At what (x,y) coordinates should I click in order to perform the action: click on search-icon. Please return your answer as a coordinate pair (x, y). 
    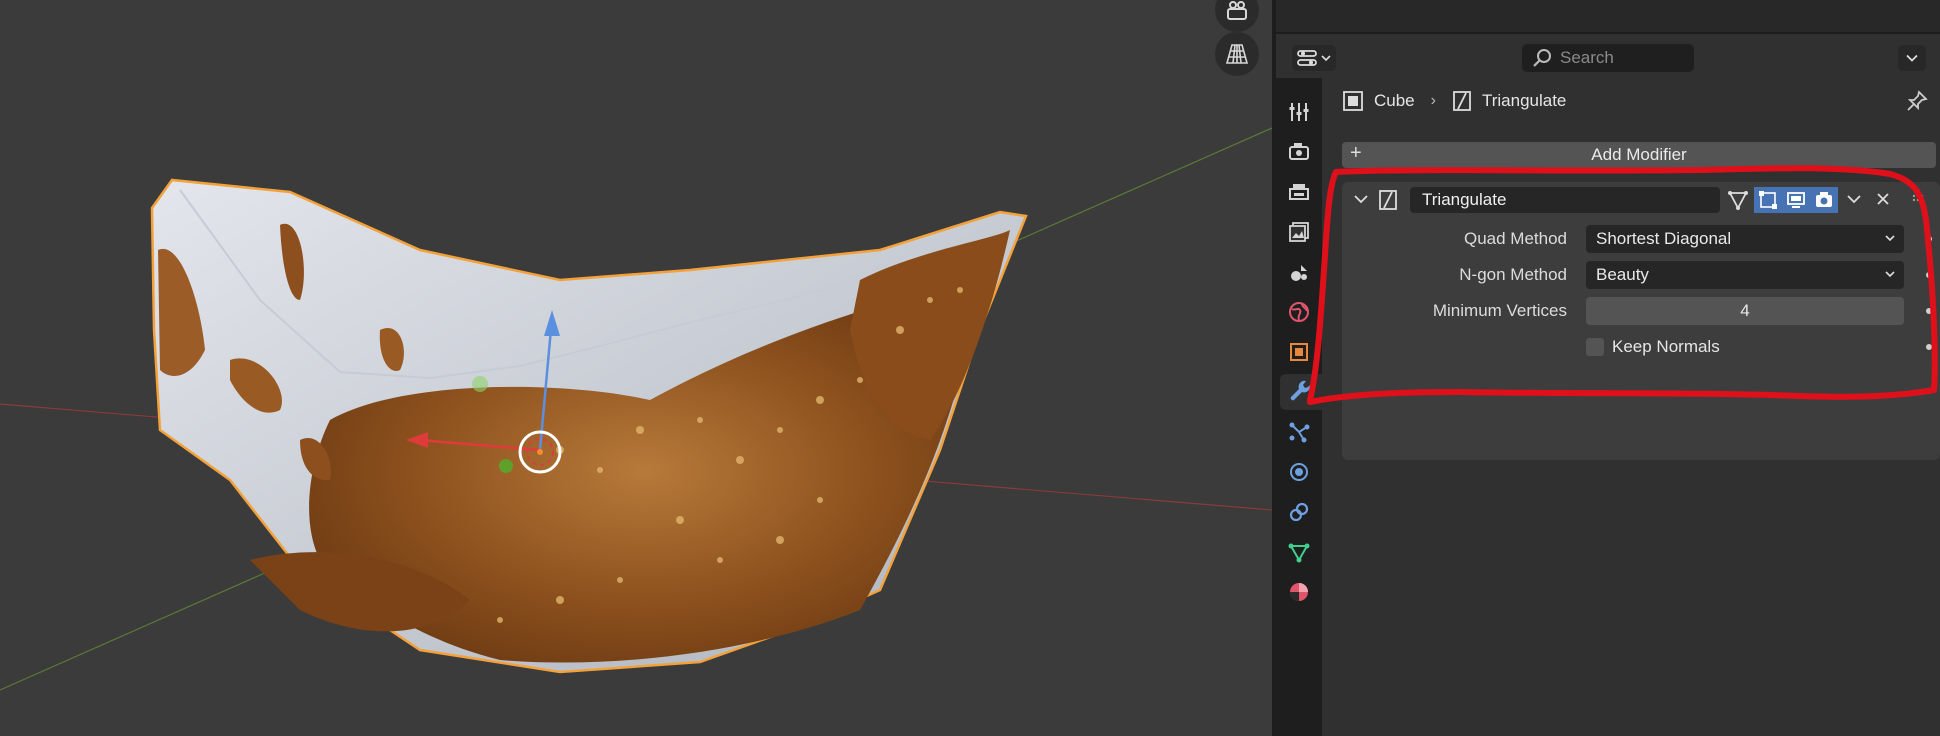
    Looking at the image, I should click on (1542, 58).